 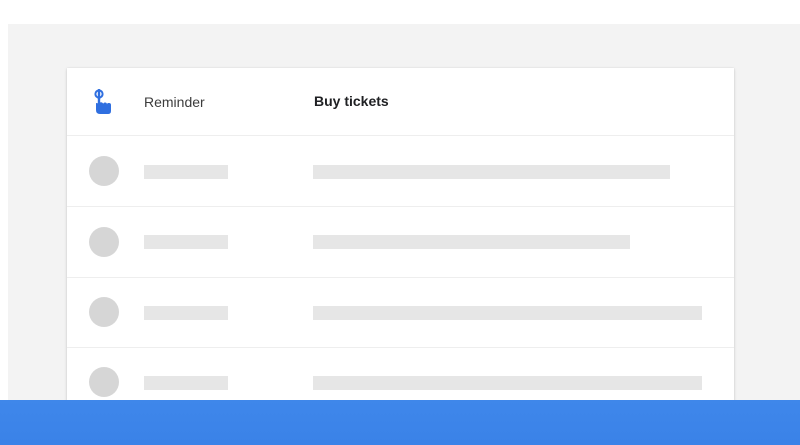 I want to click on reminder-hand-icon, so click(x=103, y=102).